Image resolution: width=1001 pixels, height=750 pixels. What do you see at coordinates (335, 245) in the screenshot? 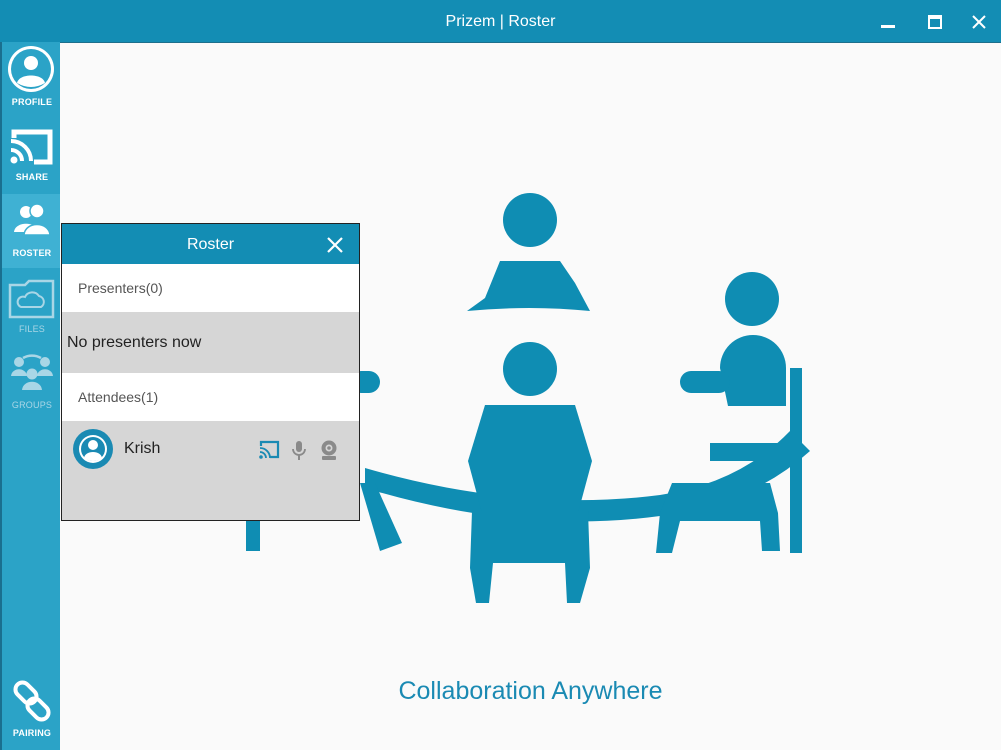
I see `roster-close-icon` at bounding box center [335, 245].